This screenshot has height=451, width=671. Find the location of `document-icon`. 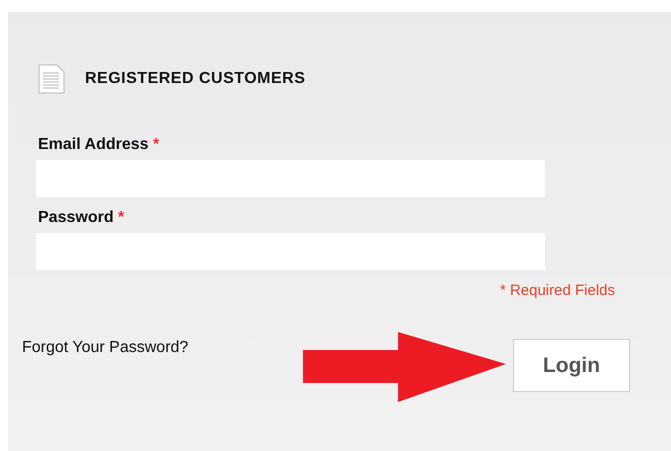

document-icon is located at coordinates (51, 79).